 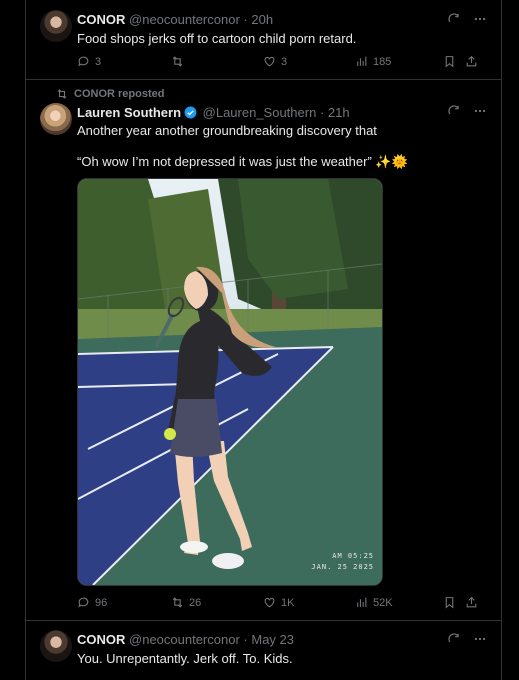 What do you see at coordinates (449, 603) in the screenshot?
I see `bookmark-icon` at bounding box center [449, 603].